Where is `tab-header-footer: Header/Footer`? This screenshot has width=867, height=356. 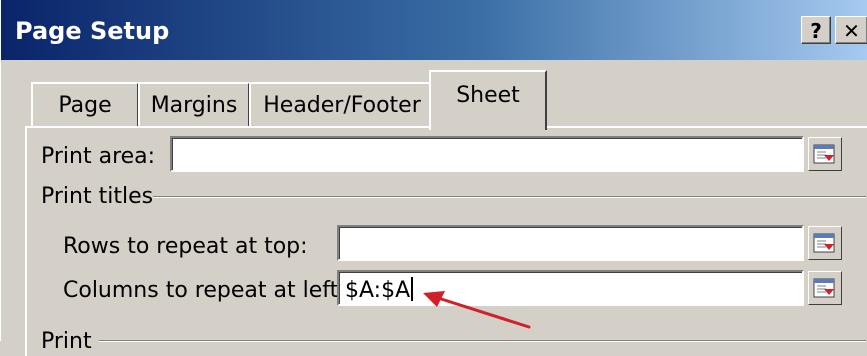 tab-header-footer: Header/Footer is located at coordinates (342, 105).